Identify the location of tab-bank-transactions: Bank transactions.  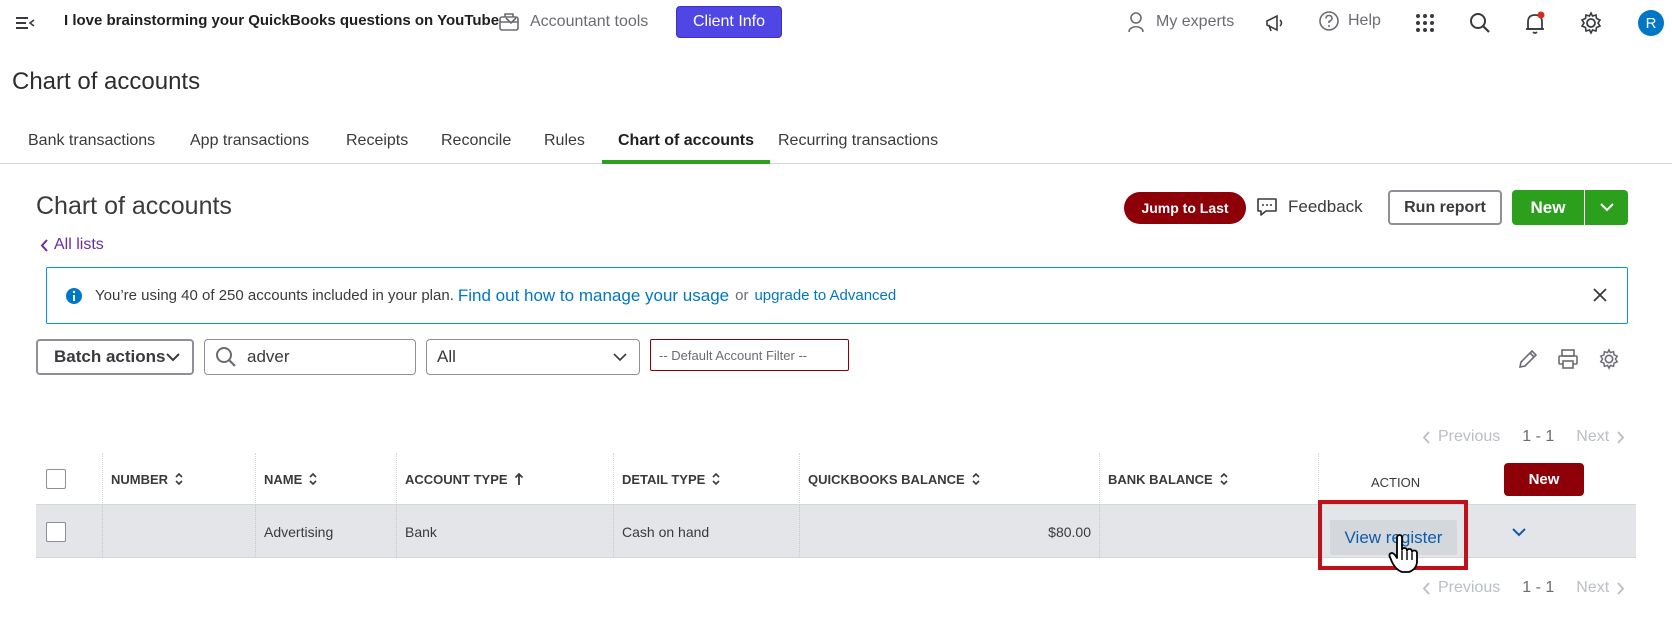
(91, 148).